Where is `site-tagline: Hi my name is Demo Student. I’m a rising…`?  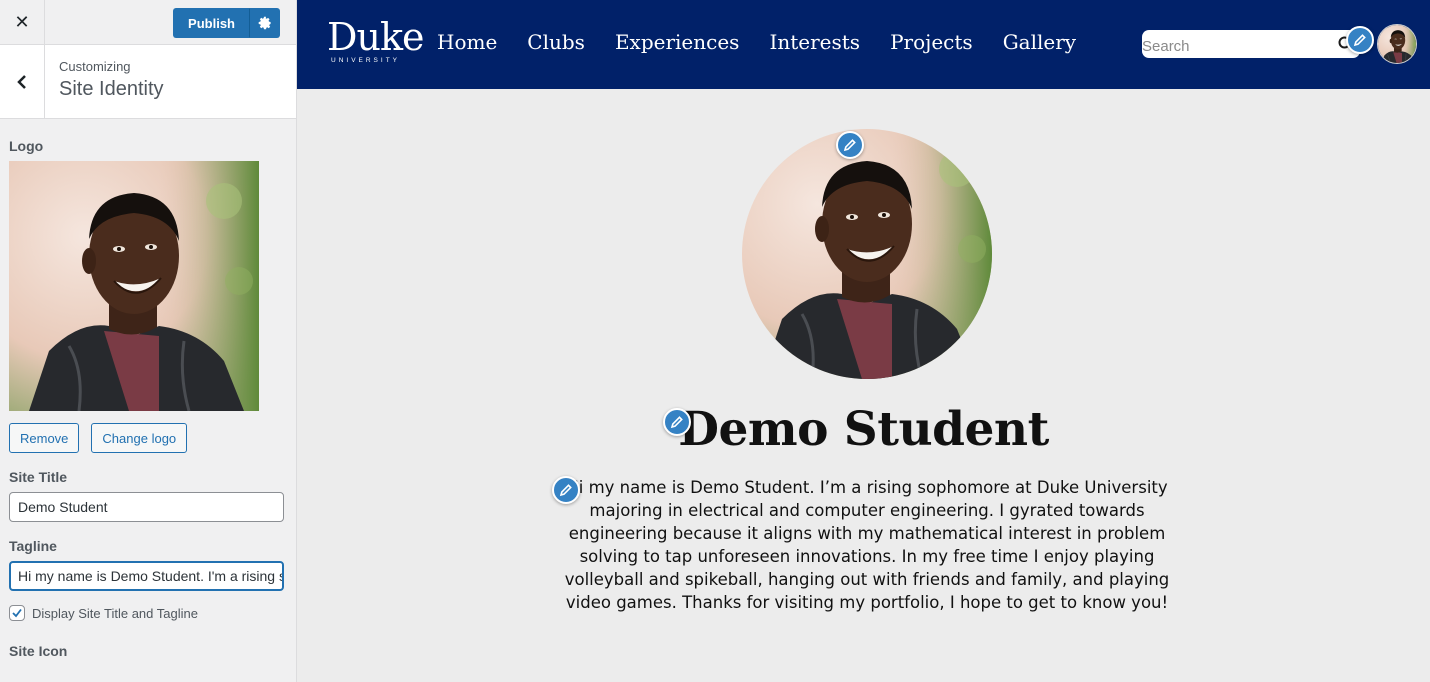
site-tagline: Hi my name is Demo Student. I’m a rising… is located at coordinates (867, 545).